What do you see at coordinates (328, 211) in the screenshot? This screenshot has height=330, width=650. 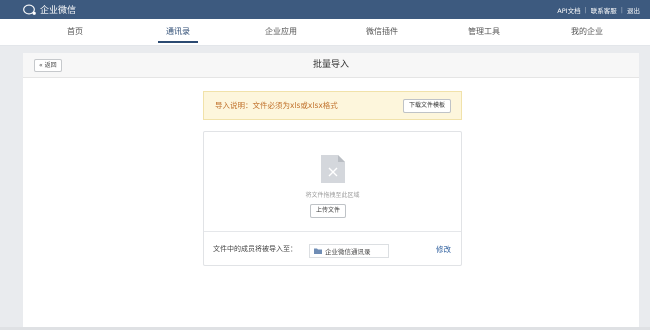 I see `upload-file-button: 上传文件` at bounding box center [328, 211].